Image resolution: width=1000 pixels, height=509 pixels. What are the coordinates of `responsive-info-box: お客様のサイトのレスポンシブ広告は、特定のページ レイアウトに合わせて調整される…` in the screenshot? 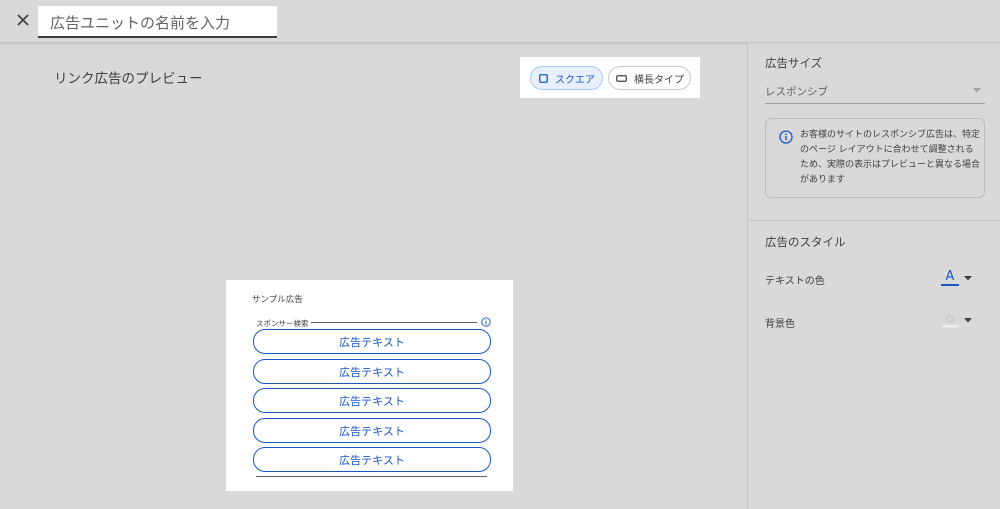 It's located at (875, 158).